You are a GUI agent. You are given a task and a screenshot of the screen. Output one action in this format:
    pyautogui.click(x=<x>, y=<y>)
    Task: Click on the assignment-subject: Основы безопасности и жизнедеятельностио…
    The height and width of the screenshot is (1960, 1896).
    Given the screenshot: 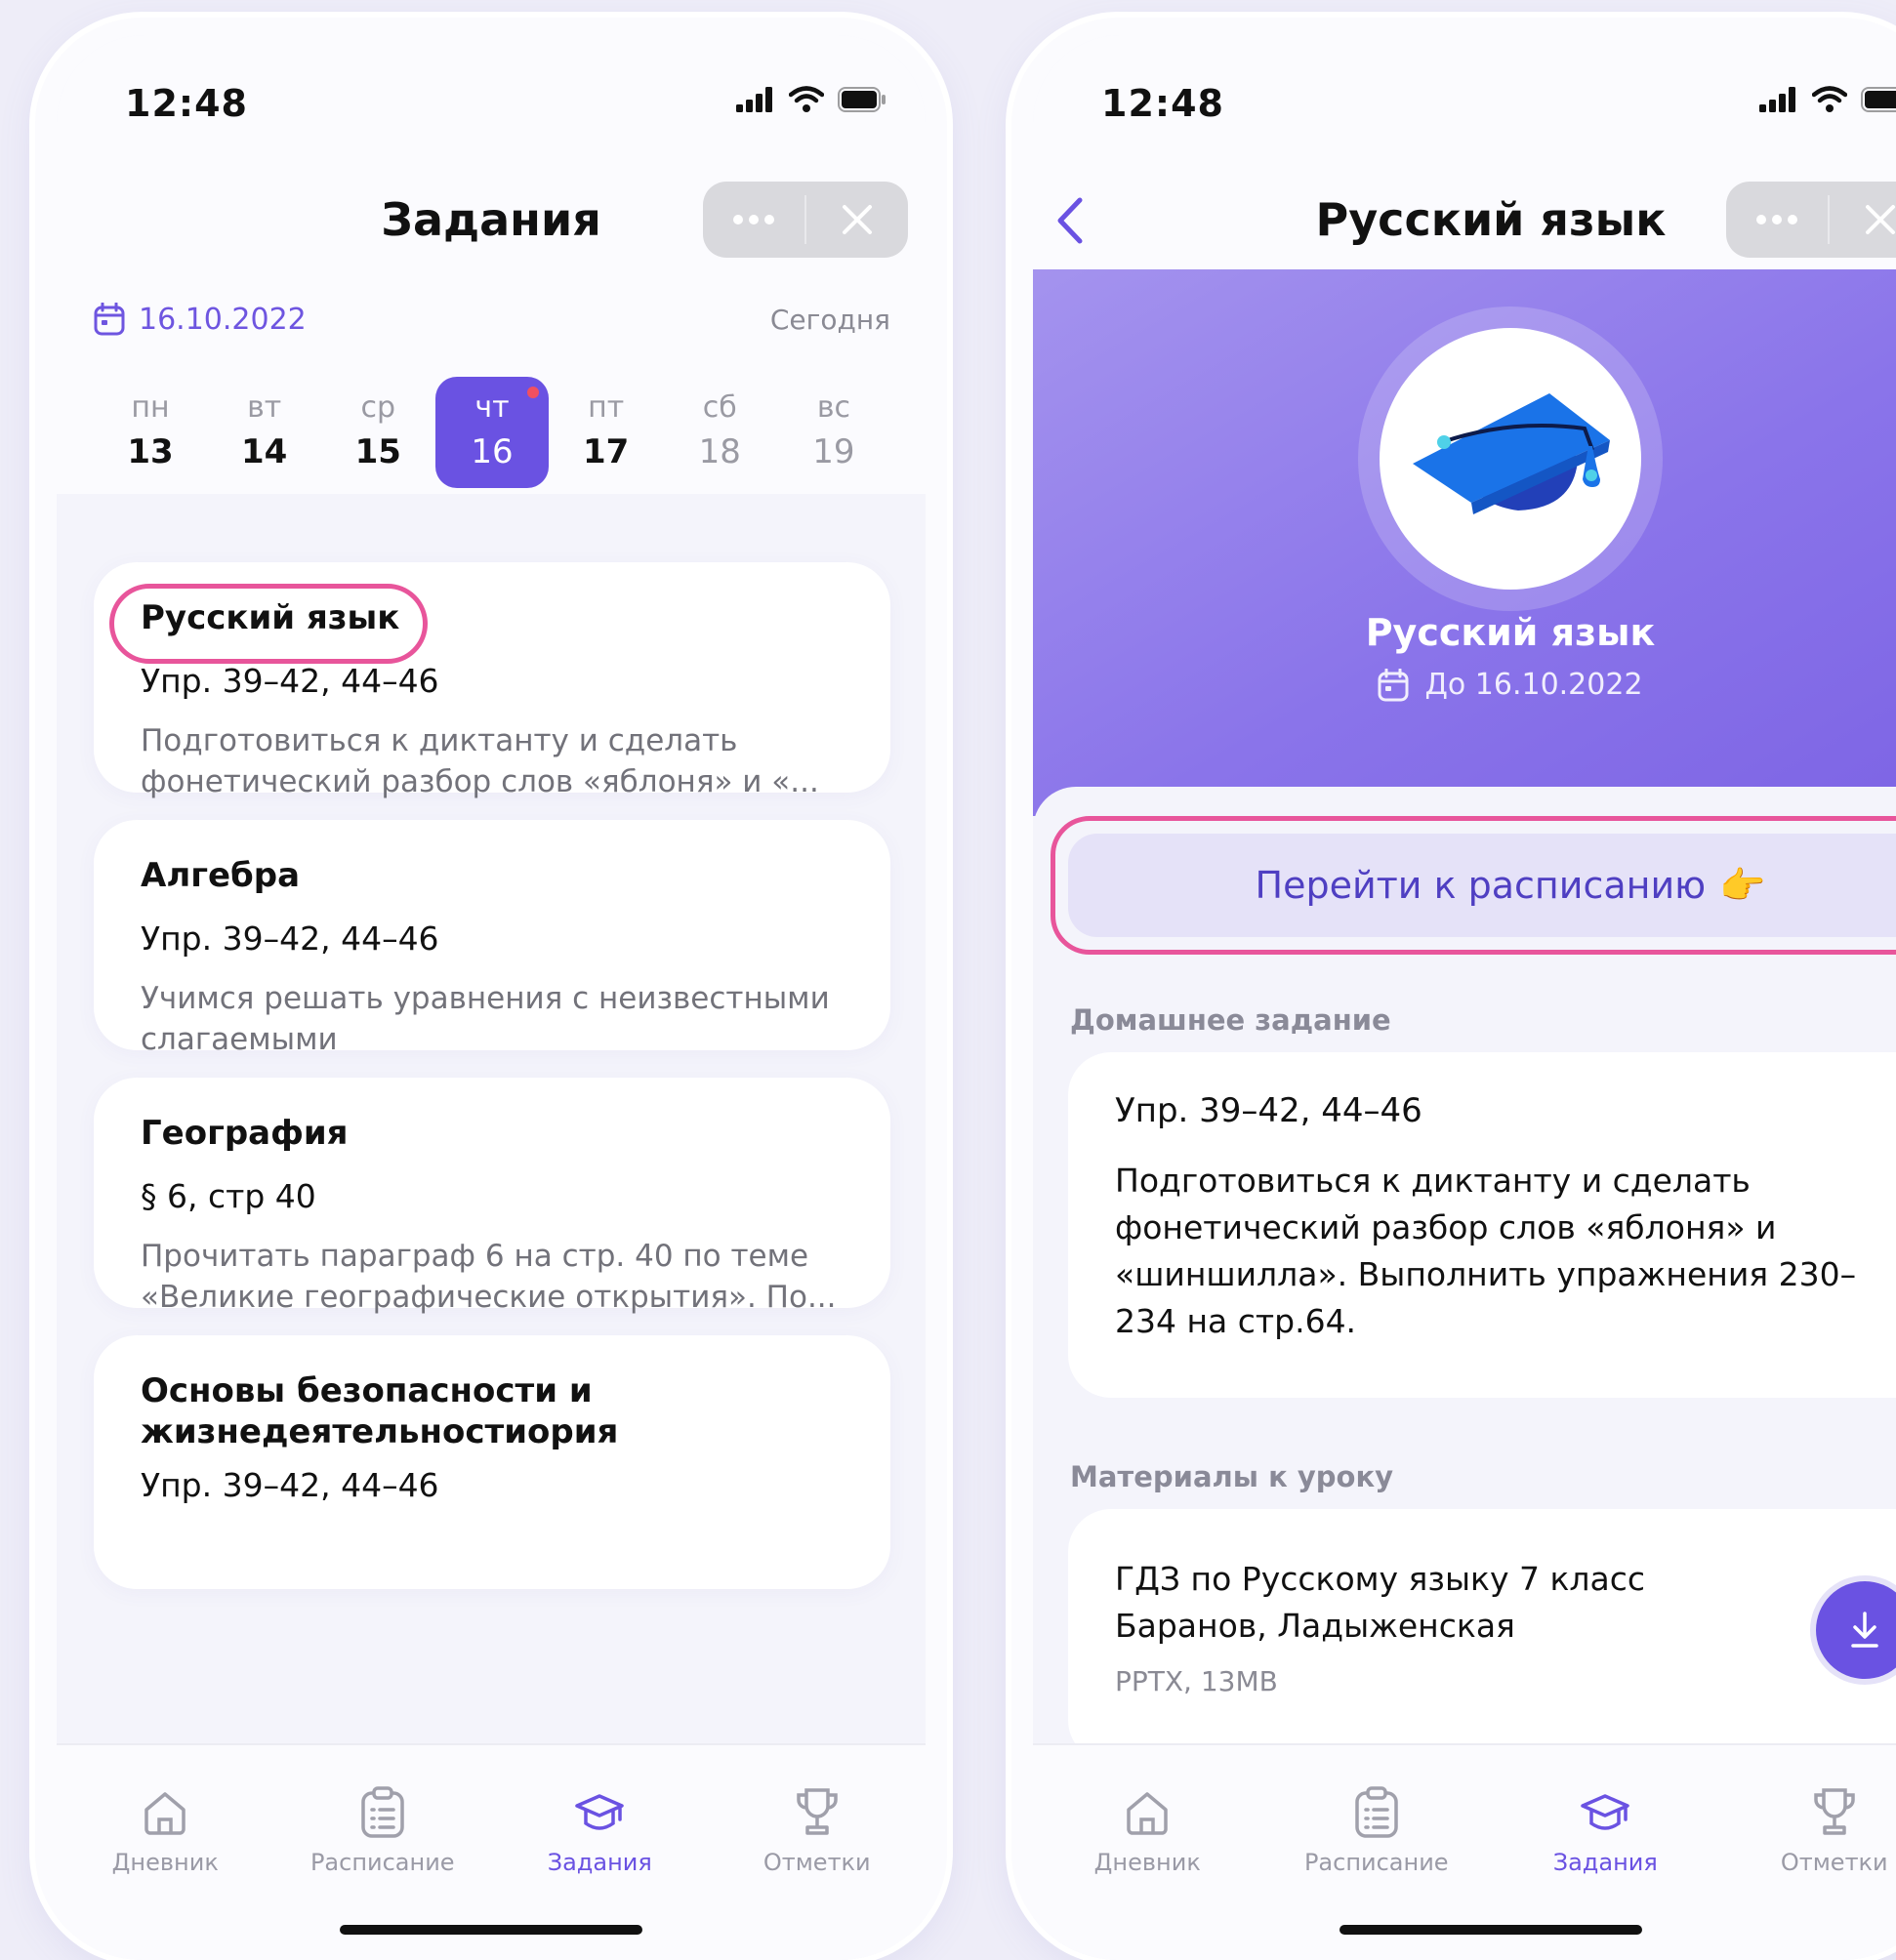 What is the action you would take?
    pyautogui.click(x=380, y=1411)
    